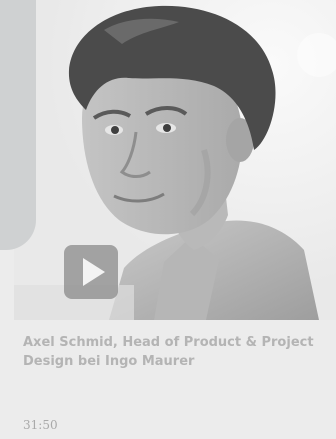 This screenshot has height=439, width=336. Describe the element at coordinates (94, 272) in the screenshot. I see `play-icon` at that location.